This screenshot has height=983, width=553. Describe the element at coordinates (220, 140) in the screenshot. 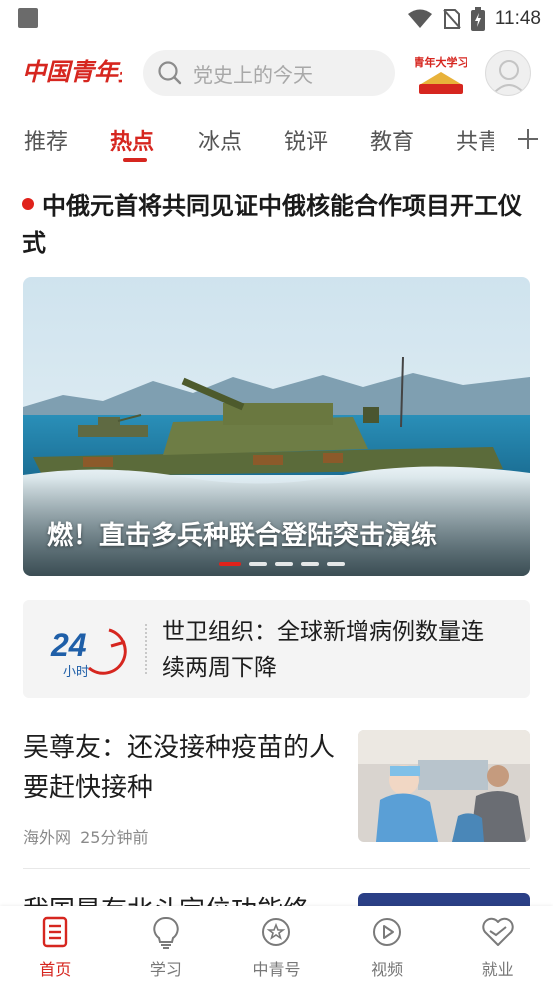

I see `tab-ice: 冰点` at that location.